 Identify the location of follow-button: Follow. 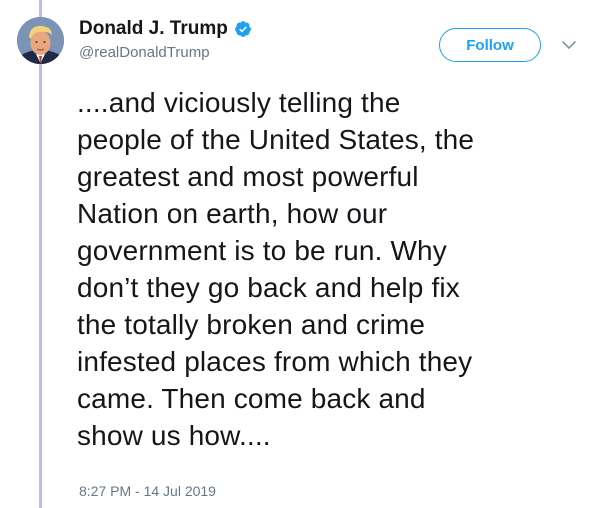
(490, 45).